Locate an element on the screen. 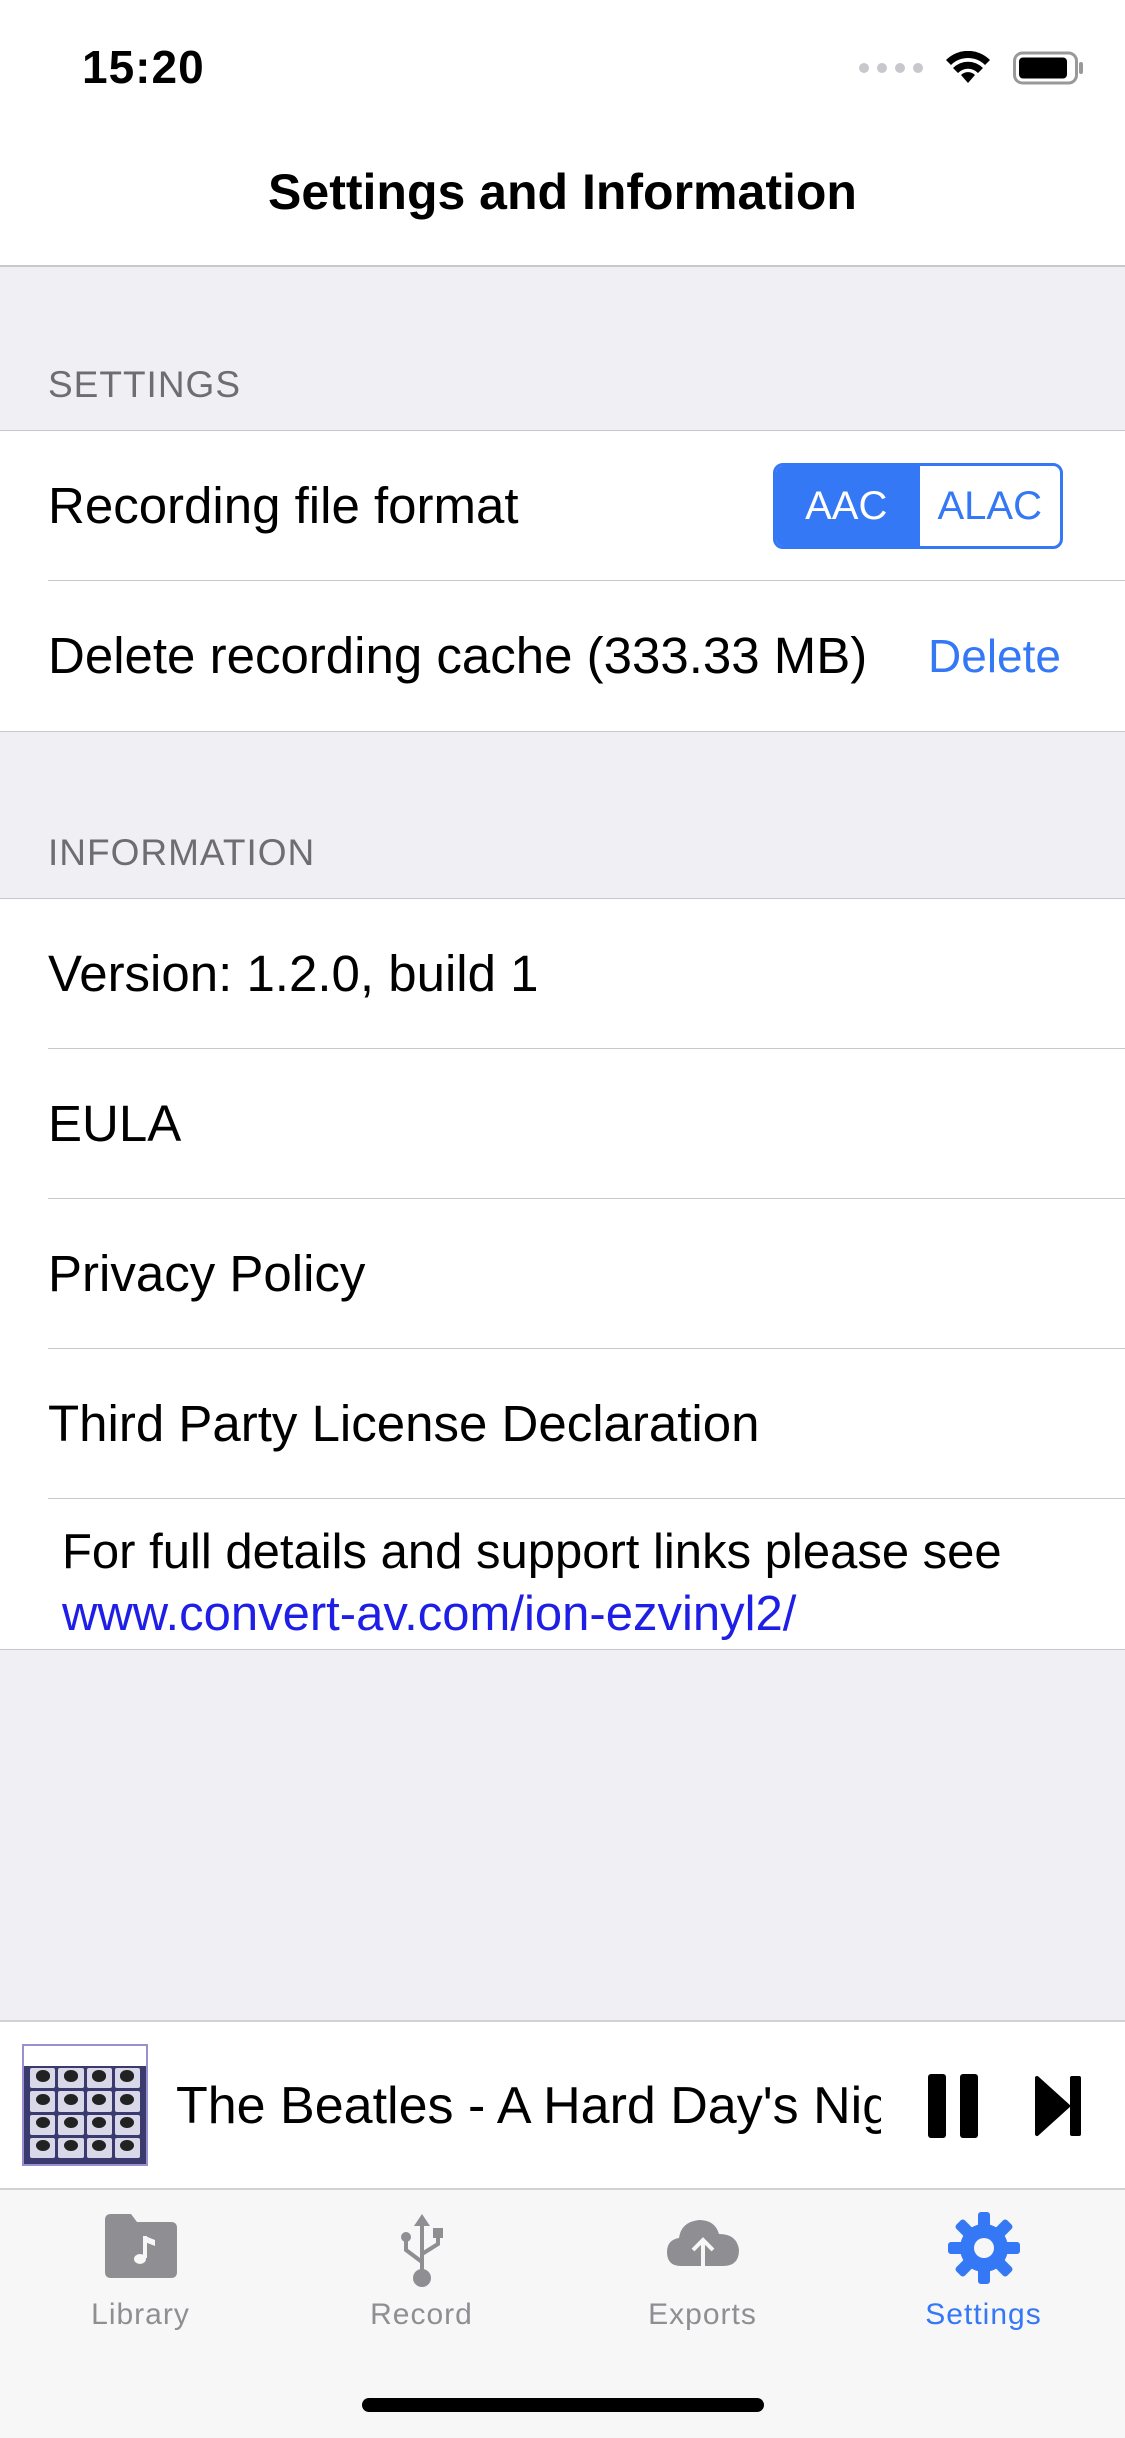 The width and height of the screenshot is (1125, 2438). mini-player: The Beatles - A Hard Day's Night is located at coordinates (562, 2105).